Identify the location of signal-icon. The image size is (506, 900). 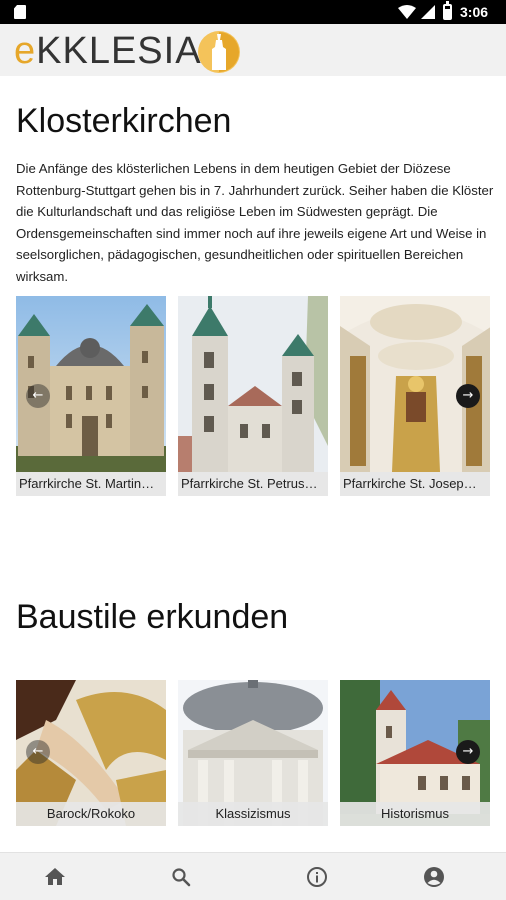
(428, 12).